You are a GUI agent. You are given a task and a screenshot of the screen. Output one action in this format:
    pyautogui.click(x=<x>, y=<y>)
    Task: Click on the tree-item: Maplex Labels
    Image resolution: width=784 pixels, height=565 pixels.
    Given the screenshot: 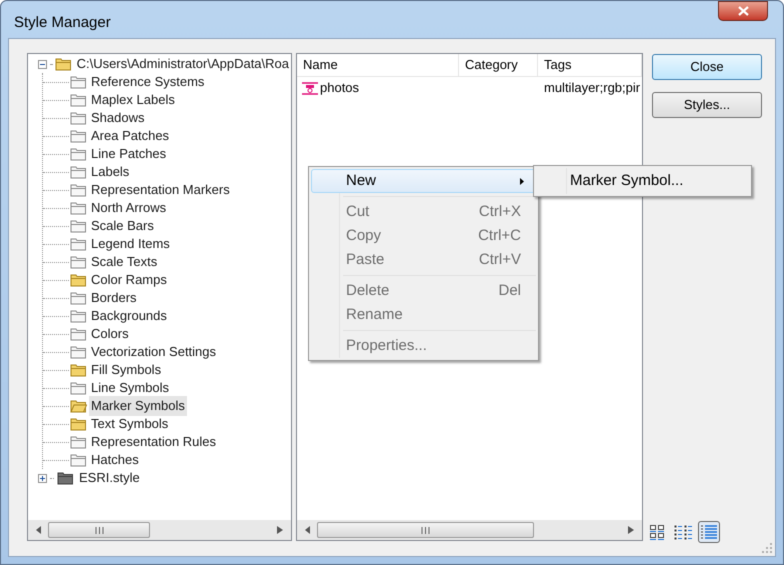 What is the action you would take?
    pyautogui.click(x=133, y=100)
    